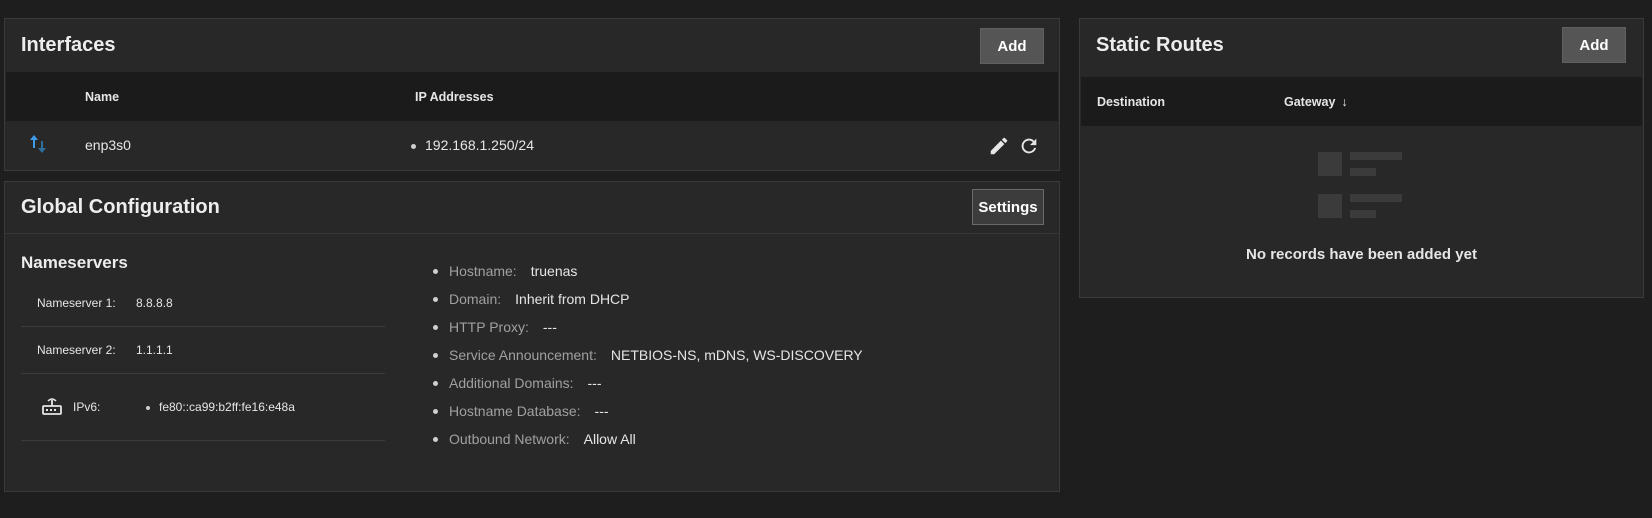 This screenshot has width=1652, height=518. I want to click on nameserver-row-1: Nameserver 1: 8.8.8.8, so click(203, 303).